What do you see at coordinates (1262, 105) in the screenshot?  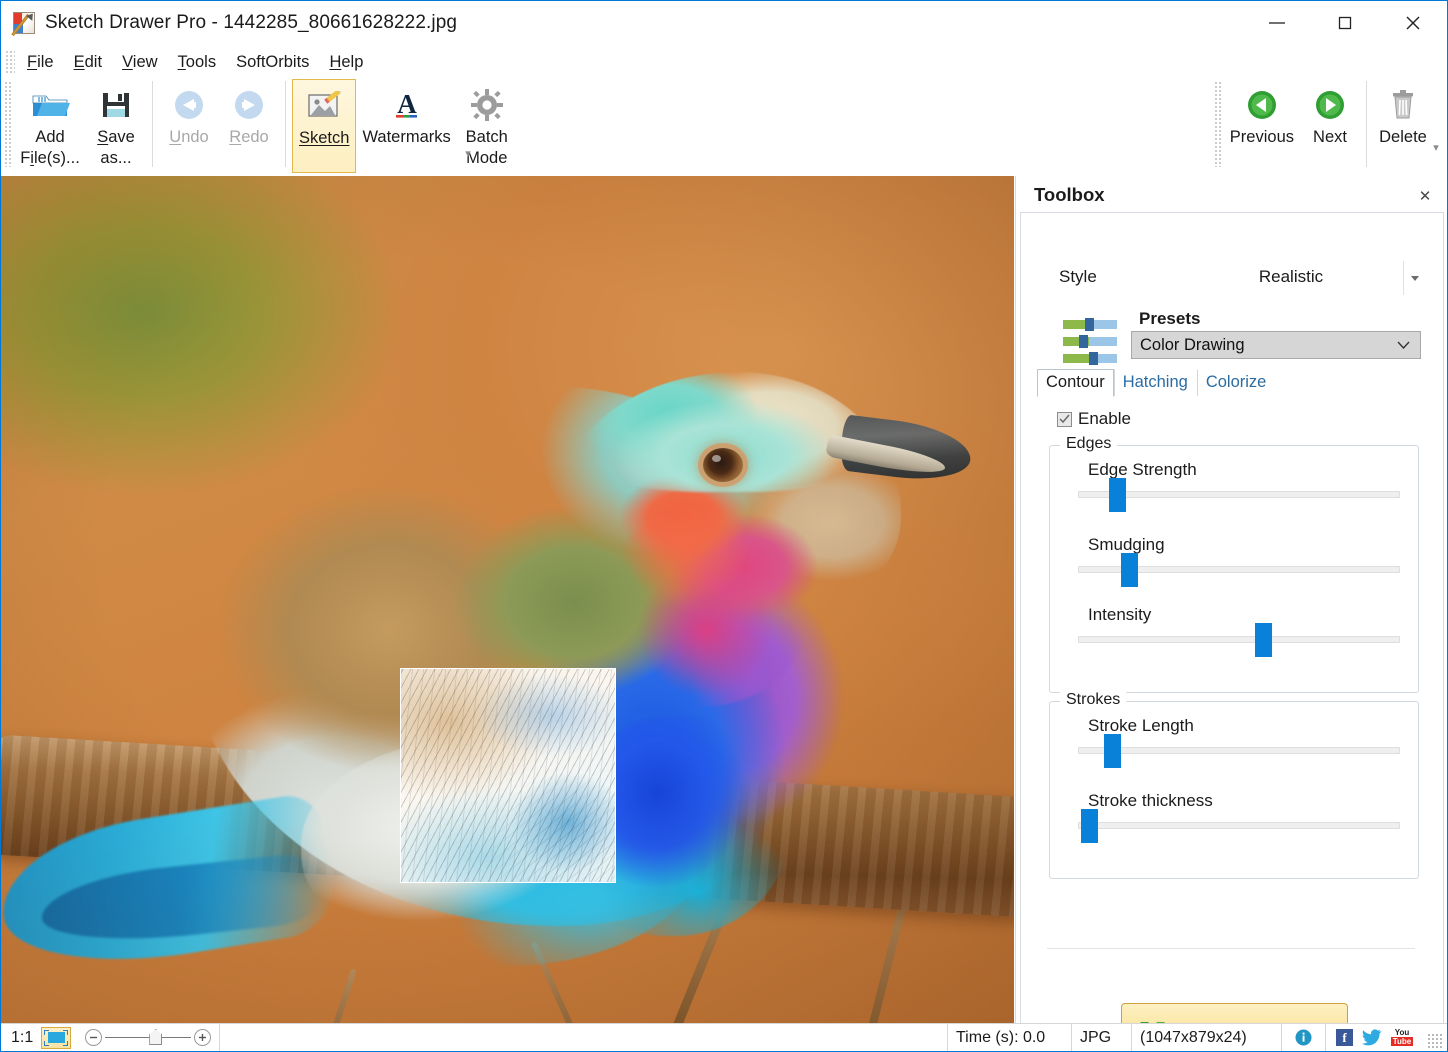 I see `green-left-arrow-icon` at bounding box center [1262, 105].